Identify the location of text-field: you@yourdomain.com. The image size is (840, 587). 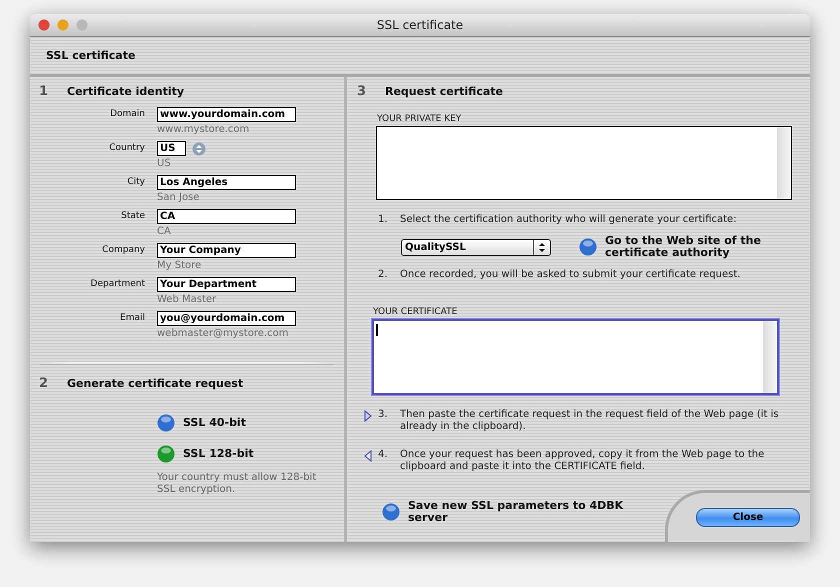
(226, 318).